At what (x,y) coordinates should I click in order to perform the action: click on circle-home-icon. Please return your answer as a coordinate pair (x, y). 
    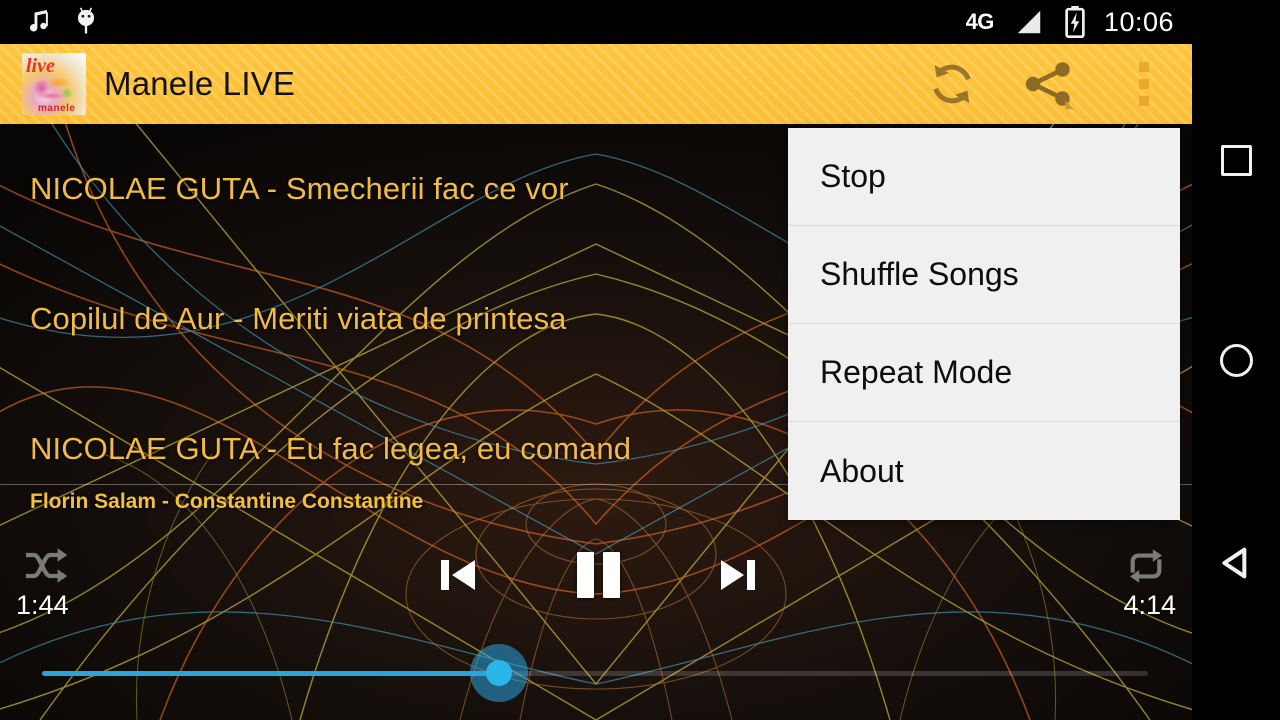
    Looking at the image, I should click on (1236, 360).